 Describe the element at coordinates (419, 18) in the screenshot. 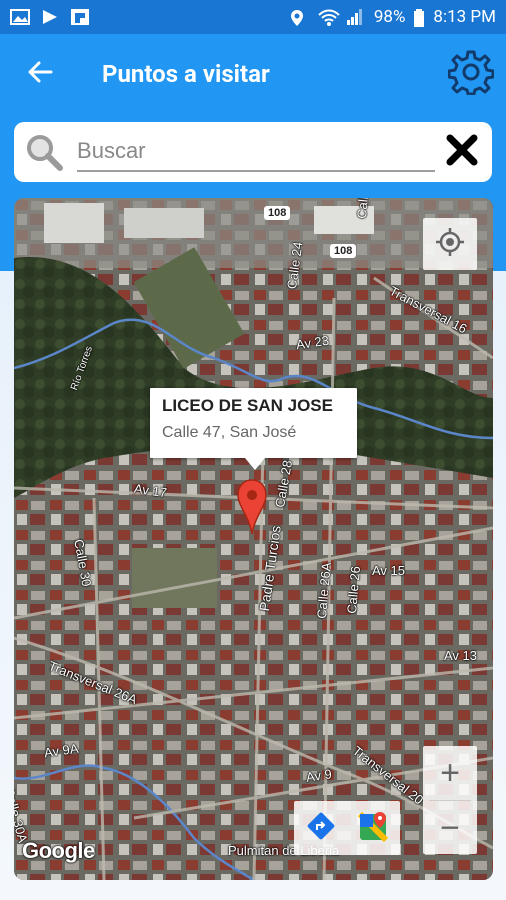

I see `battery-icon` at that location.